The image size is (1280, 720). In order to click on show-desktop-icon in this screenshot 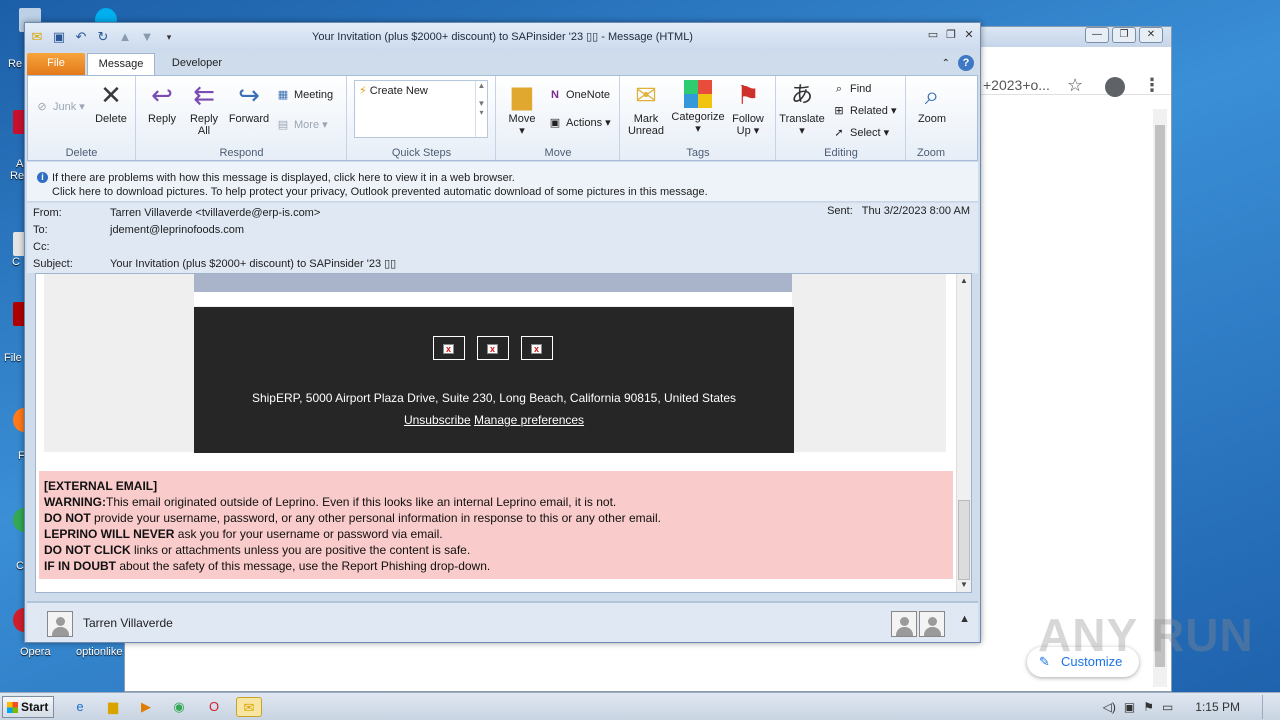, I will do `click(1267, 707)`.